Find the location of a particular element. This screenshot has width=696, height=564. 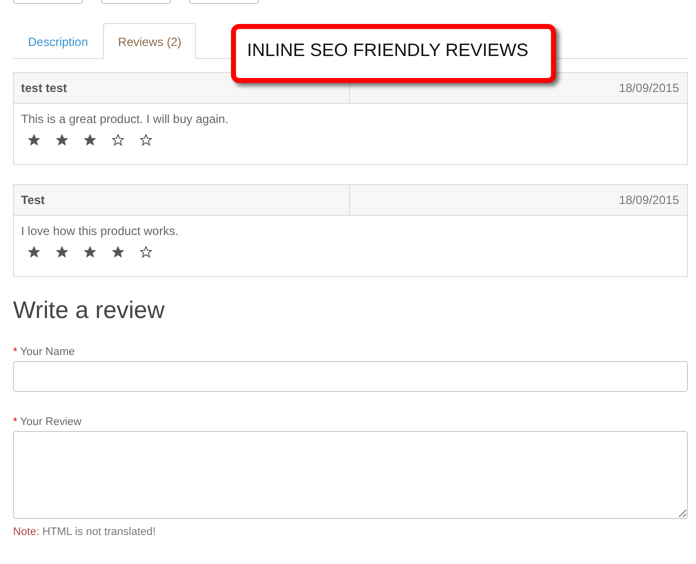

field-label: Your Review is located at coordinates (51, 422).